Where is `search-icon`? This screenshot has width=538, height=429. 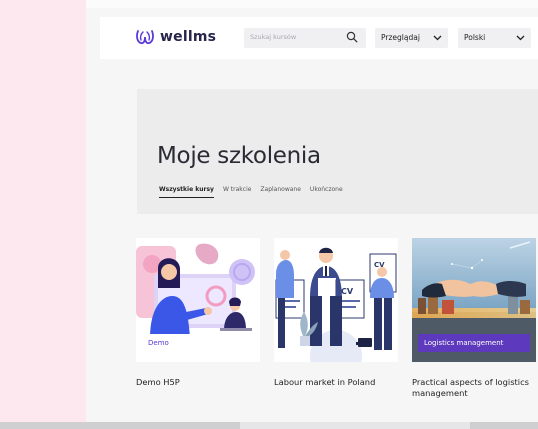 search-icon is located at coordinates (352, 37).